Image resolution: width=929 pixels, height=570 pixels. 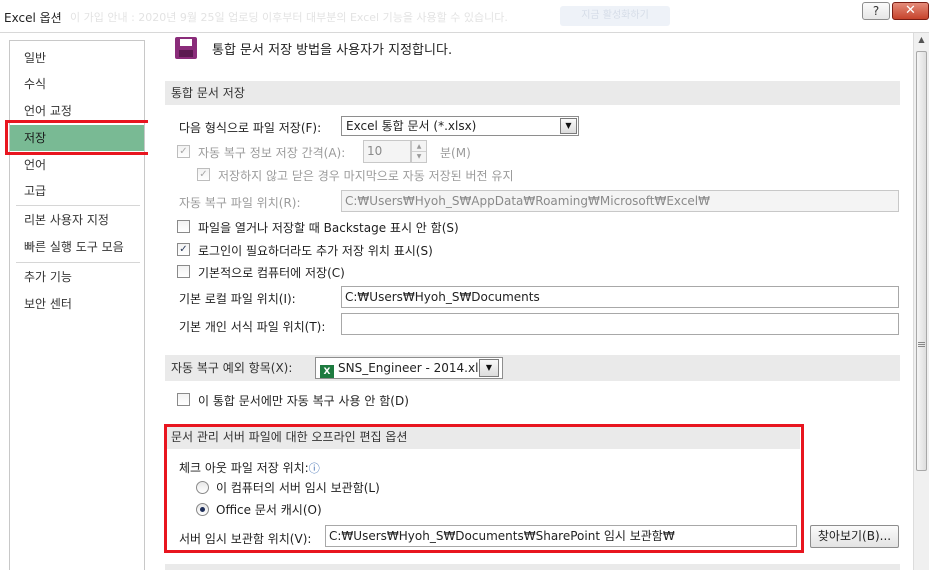 What do you see at coordinates (532, 567) in the screenshot?
I see `section-header-next` at bounding box center [532, 567].